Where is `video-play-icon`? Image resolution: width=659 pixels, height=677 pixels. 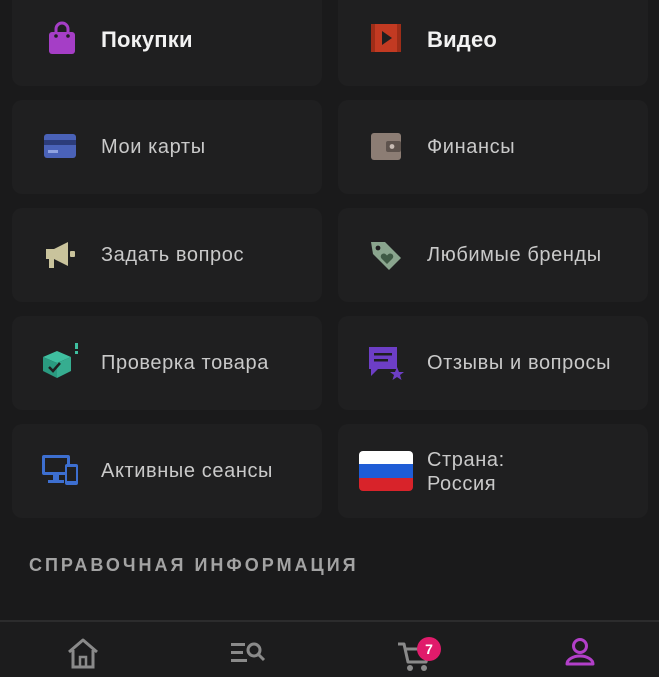 video-play-icon is located at coordinates (386, 38).